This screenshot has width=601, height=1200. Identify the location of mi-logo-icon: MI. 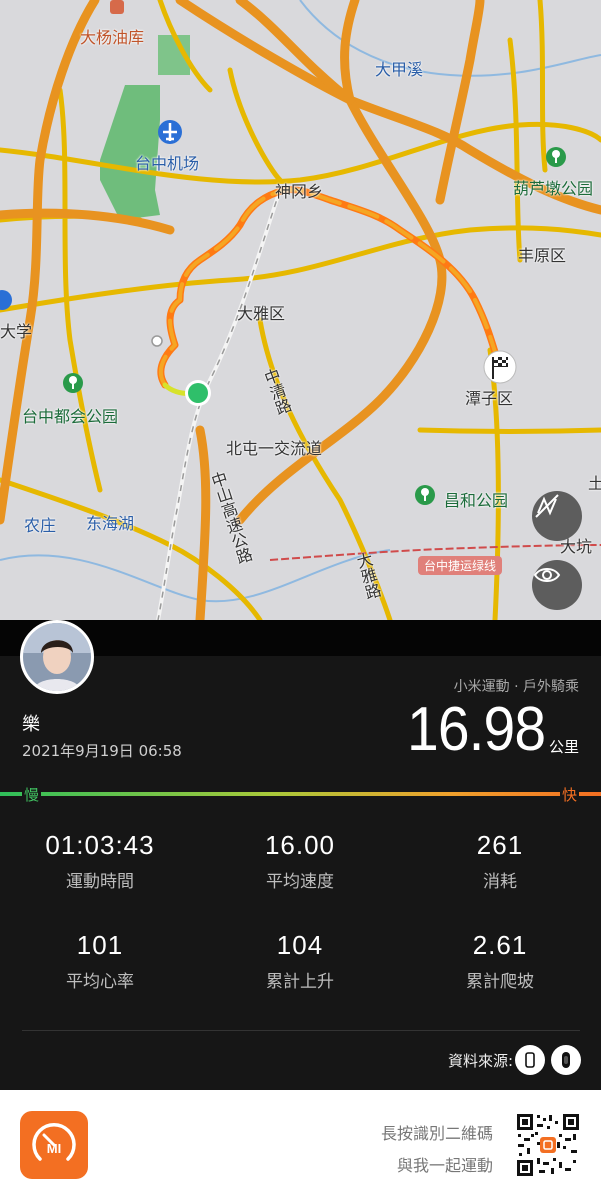
(54, 1145).